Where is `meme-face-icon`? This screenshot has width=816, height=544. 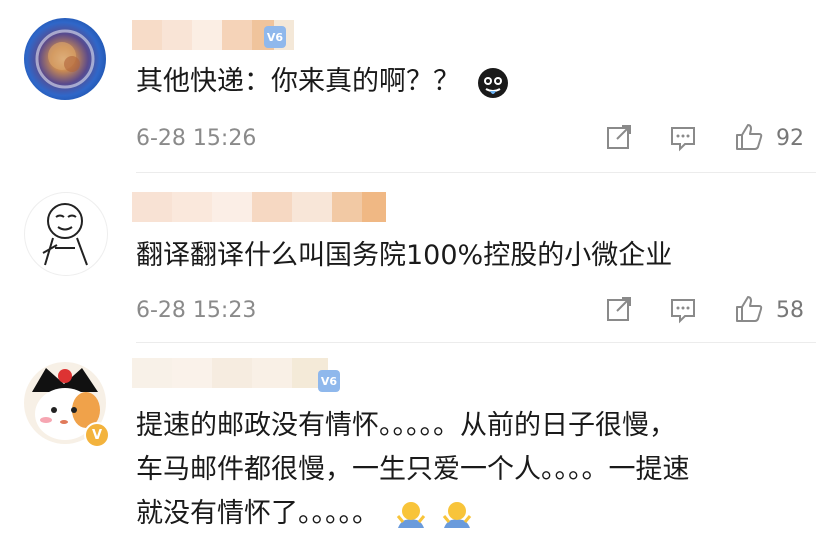 meme-face-icon is located at coordinates (65, 234).